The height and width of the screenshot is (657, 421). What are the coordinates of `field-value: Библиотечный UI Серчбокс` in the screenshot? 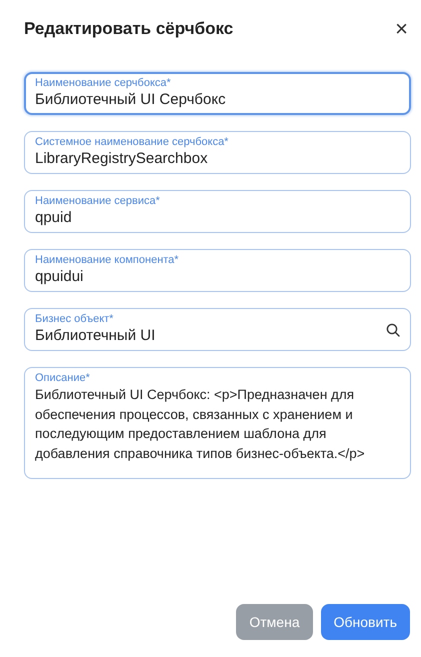 It's located at (131, 100).